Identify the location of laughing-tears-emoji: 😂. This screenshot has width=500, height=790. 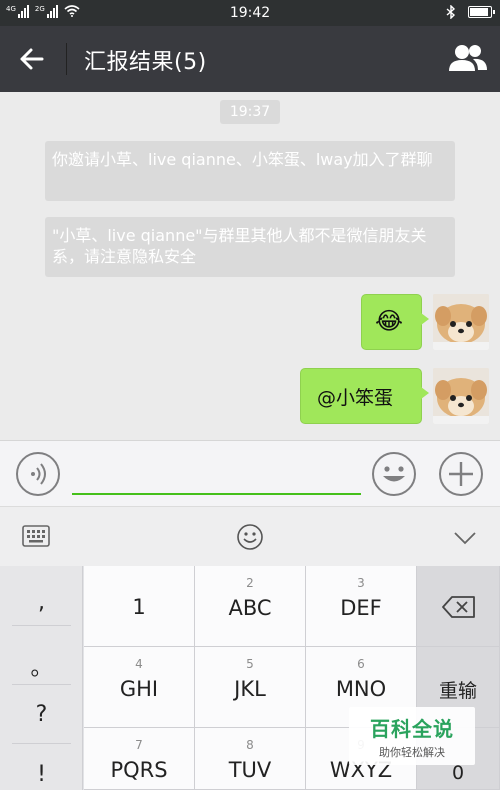
(389, 321).